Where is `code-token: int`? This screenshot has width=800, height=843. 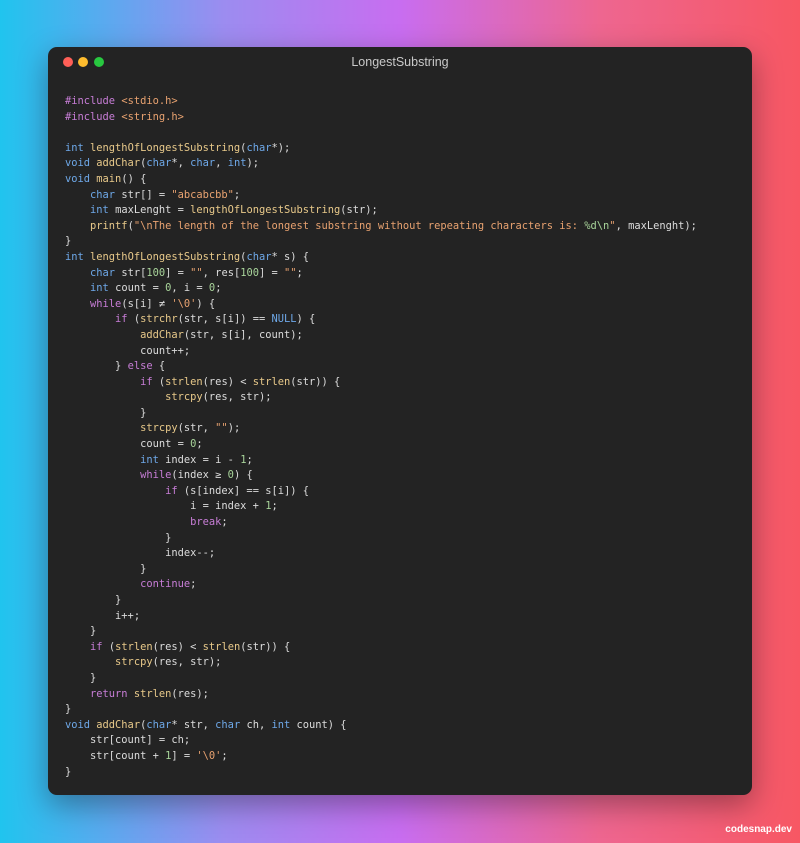
code-token: int is located at coordinates (237, 163).